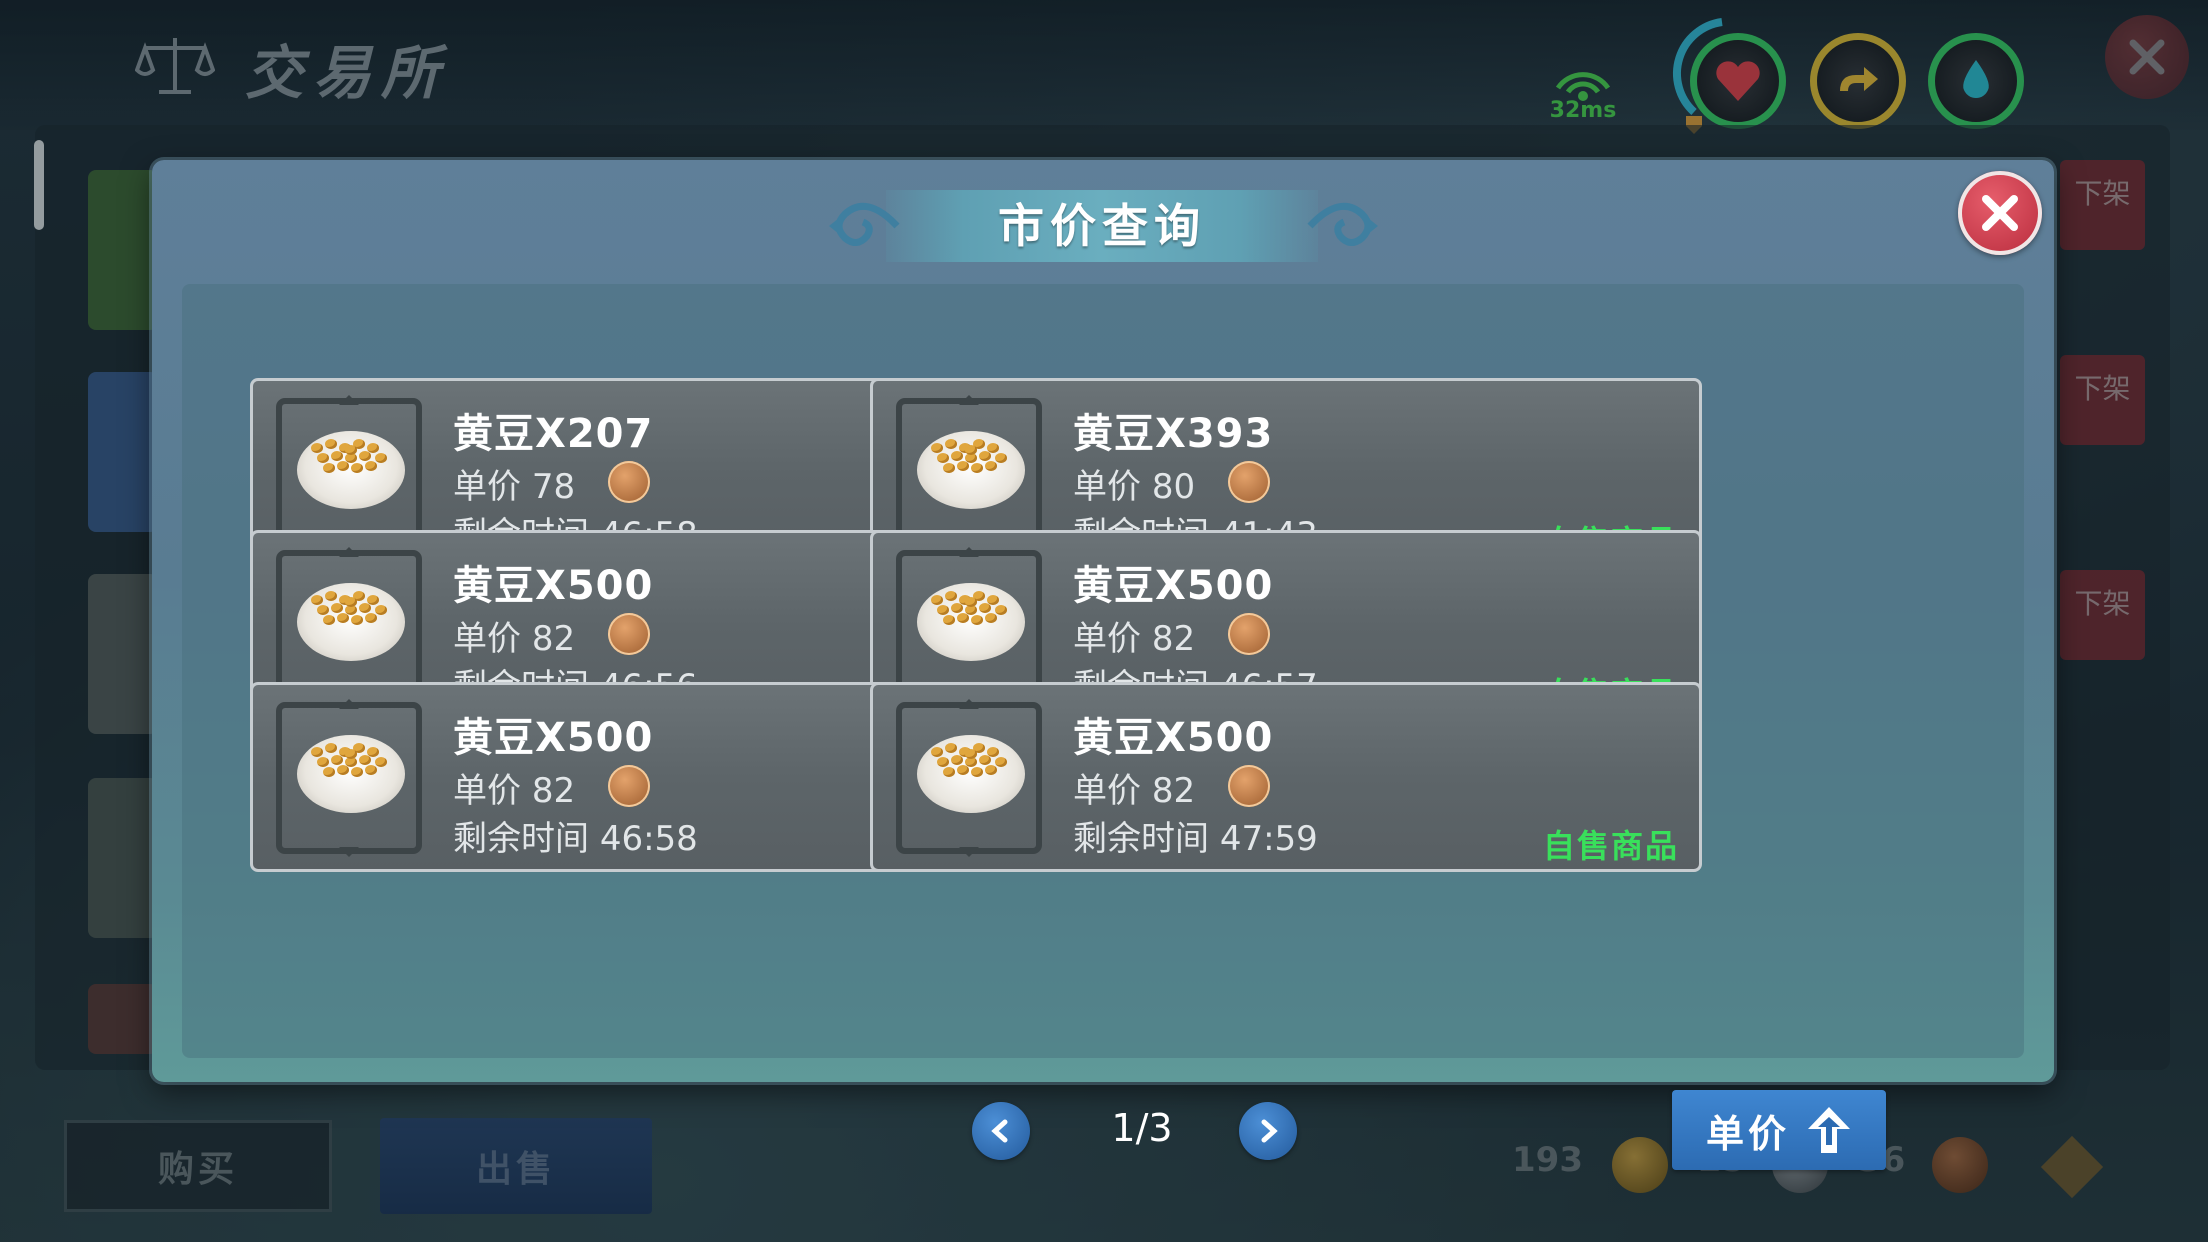 The height and width of the screenshot is (1242, 2208). Describe the element at coordinates (1286, 777) in the screenshot. I see `listing-card: 黄豆X500 单价 82 剩余时间 47:59 自售商品` at that location.